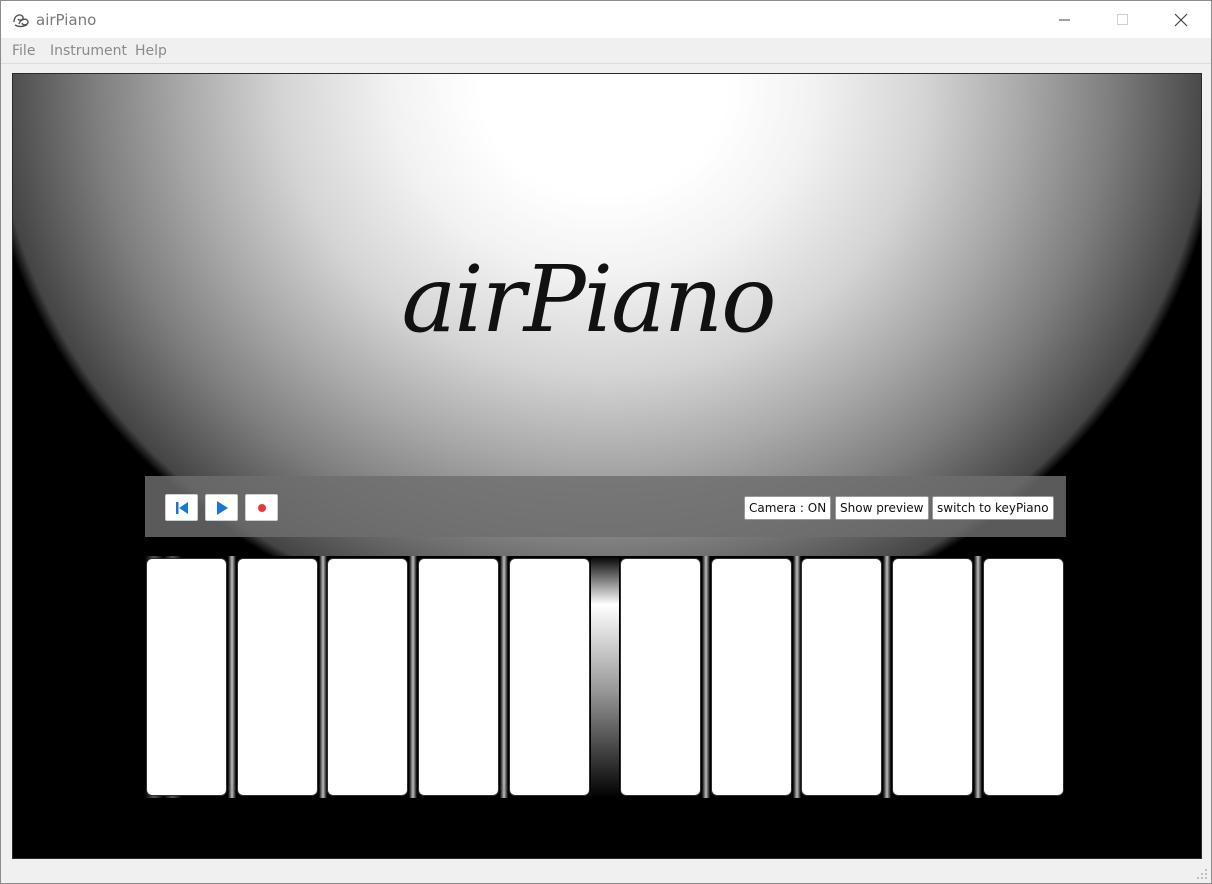 The width and height of the screenshot is (1212, 884). I want to click on close-button, so click(1181, 19).